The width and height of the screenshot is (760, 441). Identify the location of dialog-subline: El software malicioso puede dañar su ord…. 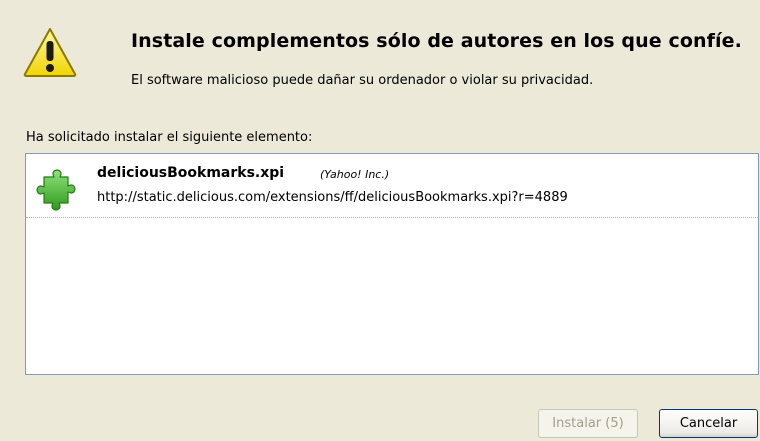
(362, 80).